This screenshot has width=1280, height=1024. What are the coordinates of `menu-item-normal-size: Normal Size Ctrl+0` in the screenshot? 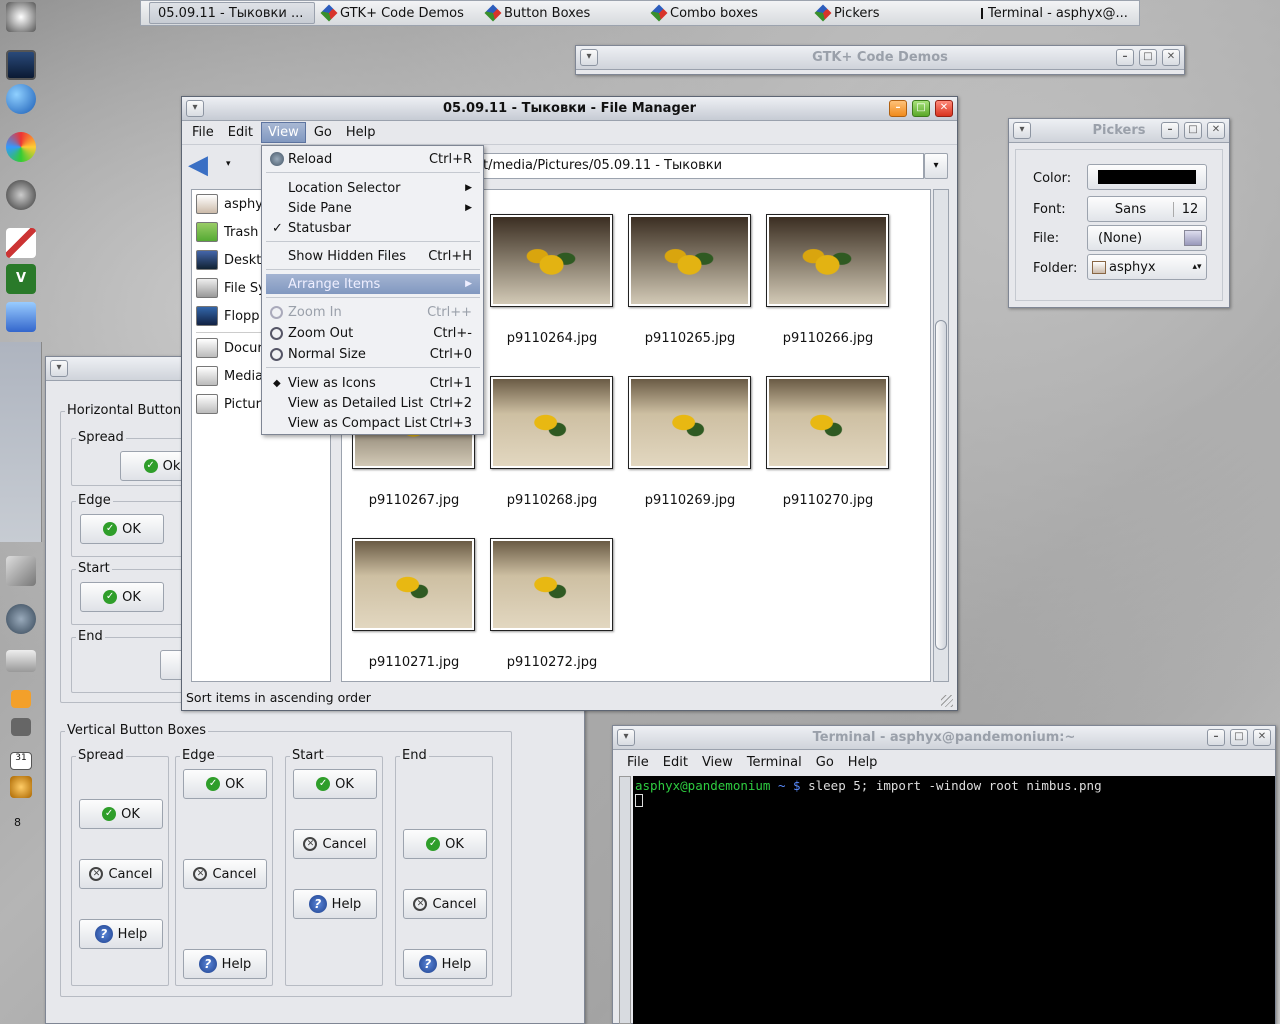 It's located at (373, 354).